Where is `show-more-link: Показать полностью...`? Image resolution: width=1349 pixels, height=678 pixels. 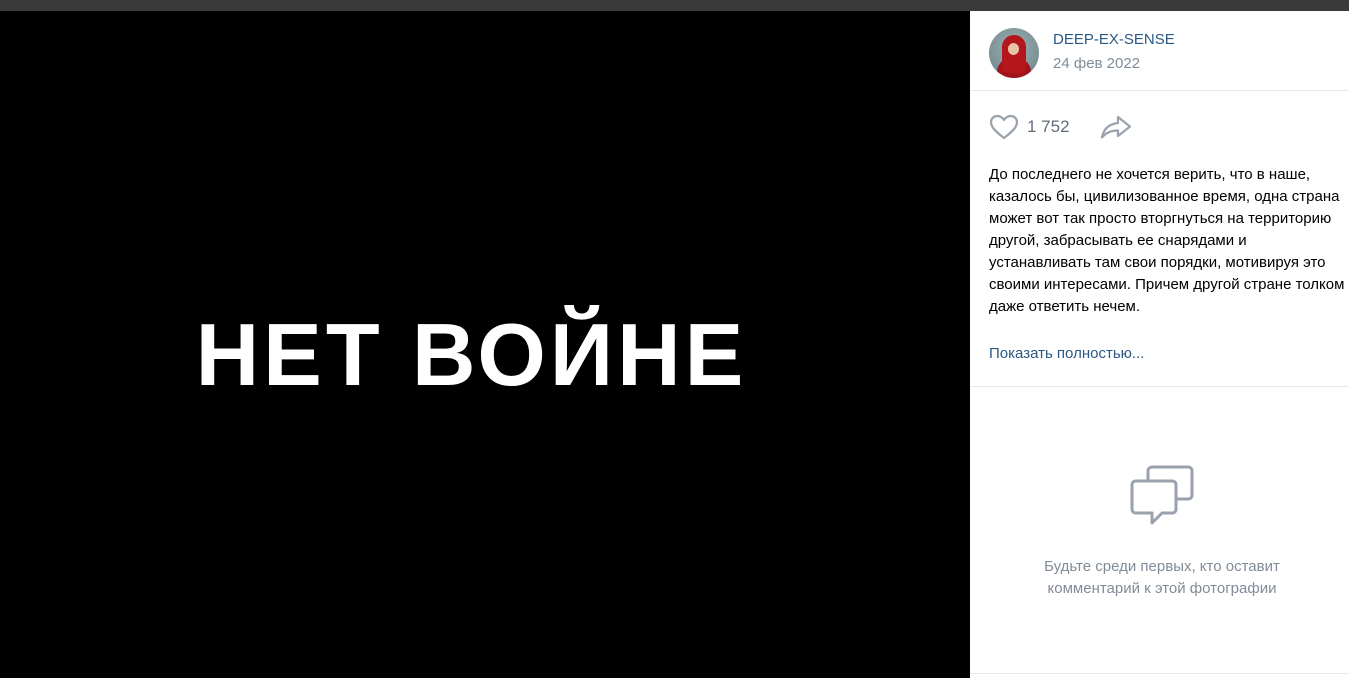 show-more-link: Показать полностью... is located at coordinates (1066, 353).